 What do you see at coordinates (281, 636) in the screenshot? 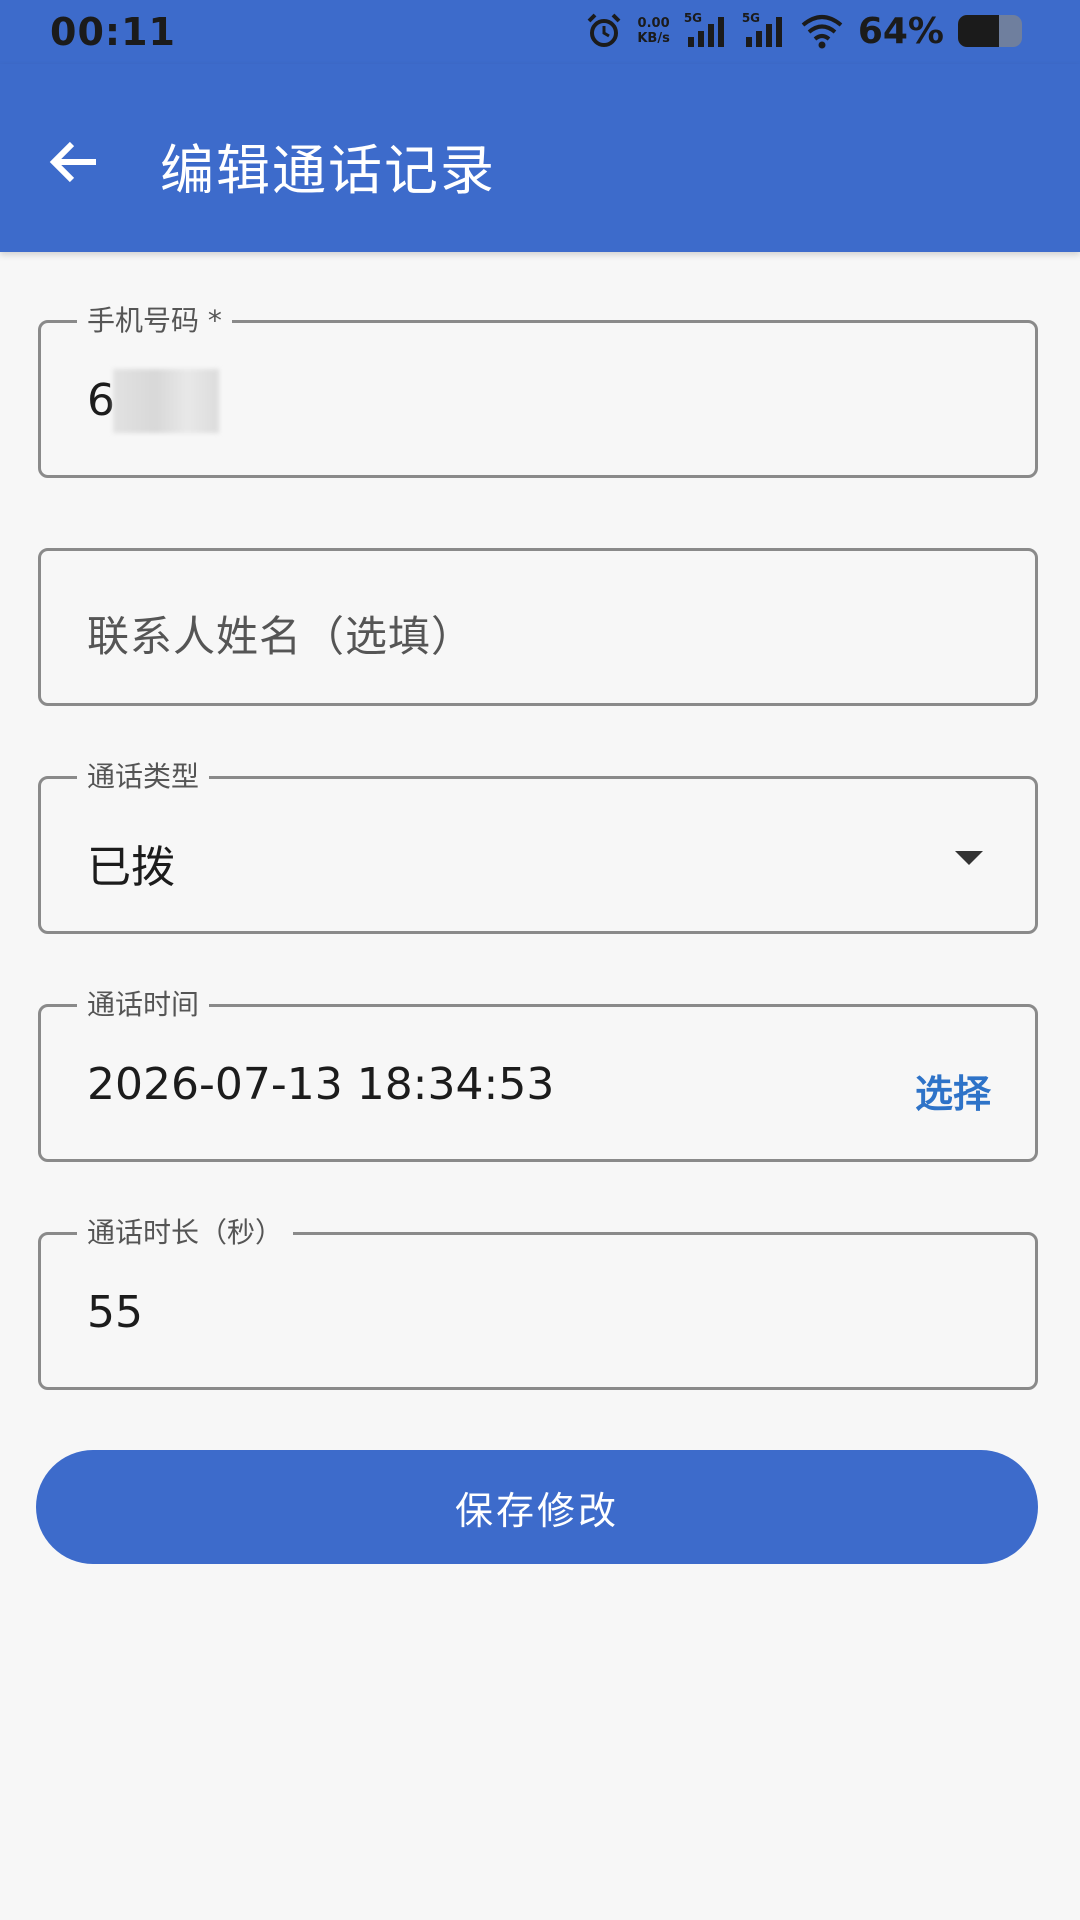
I see `contact-name-placeholder: 联系人姓名（选填）` at bounding box center [281, 636].